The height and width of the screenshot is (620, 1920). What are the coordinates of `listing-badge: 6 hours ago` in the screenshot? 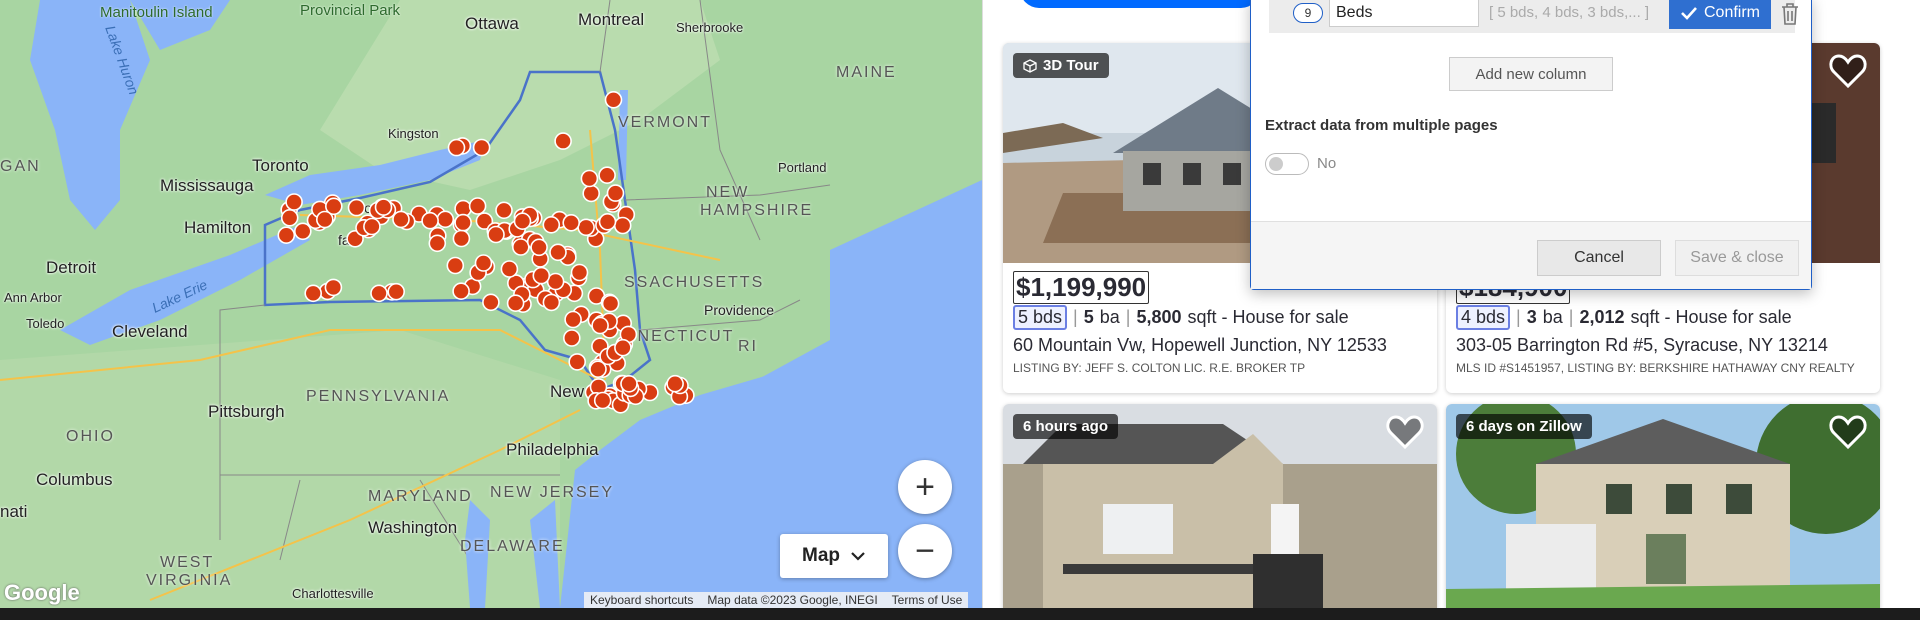 It's located at (1066, 426).